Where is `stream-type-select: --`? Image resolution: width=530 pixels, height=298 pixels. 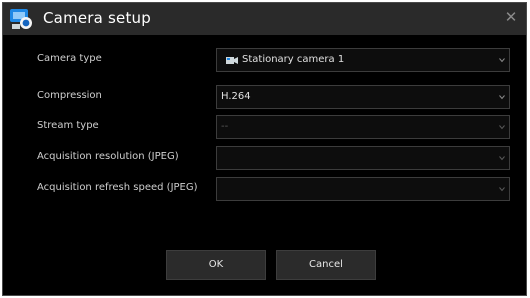
stream-type-select: -- is located at coordinates (363, 127).